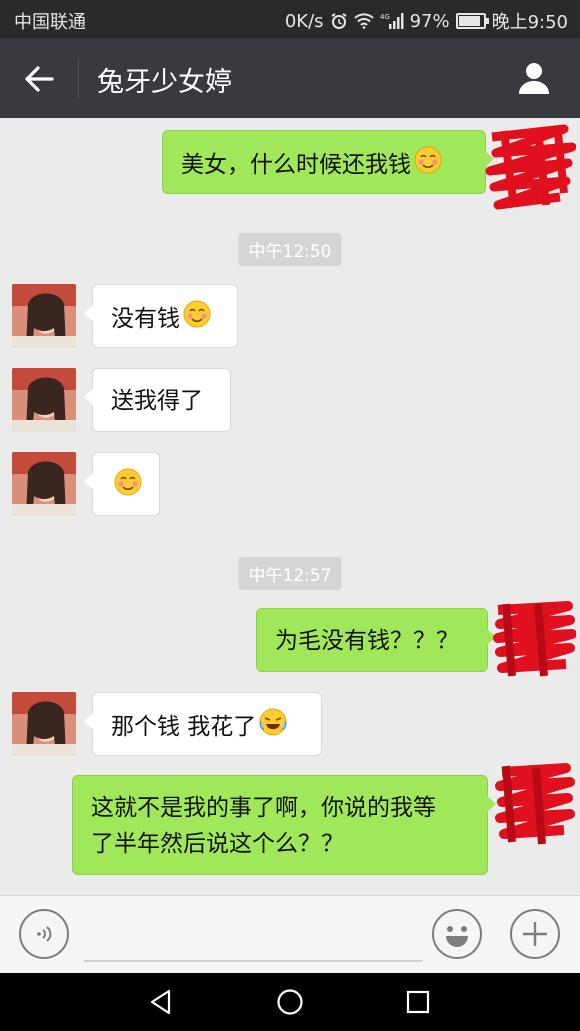 The height and width of the screenshot is (1031, 580). What do you see at coordinates (429, 21) in the screenshot?
I see `battery-percent: 97%` at bounding box center [429, 21].